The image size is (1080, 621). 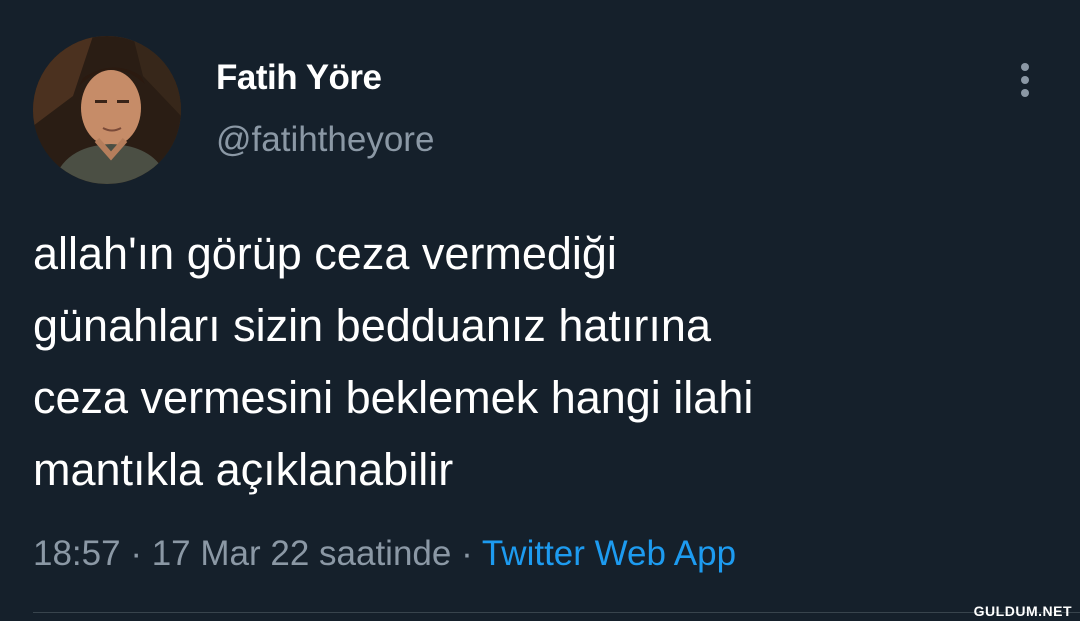 What do you see at coordinates (609, 553) in the screenshot?
I see `tweet-source-link: Twitter Web App` at bounding box center [609, 553].